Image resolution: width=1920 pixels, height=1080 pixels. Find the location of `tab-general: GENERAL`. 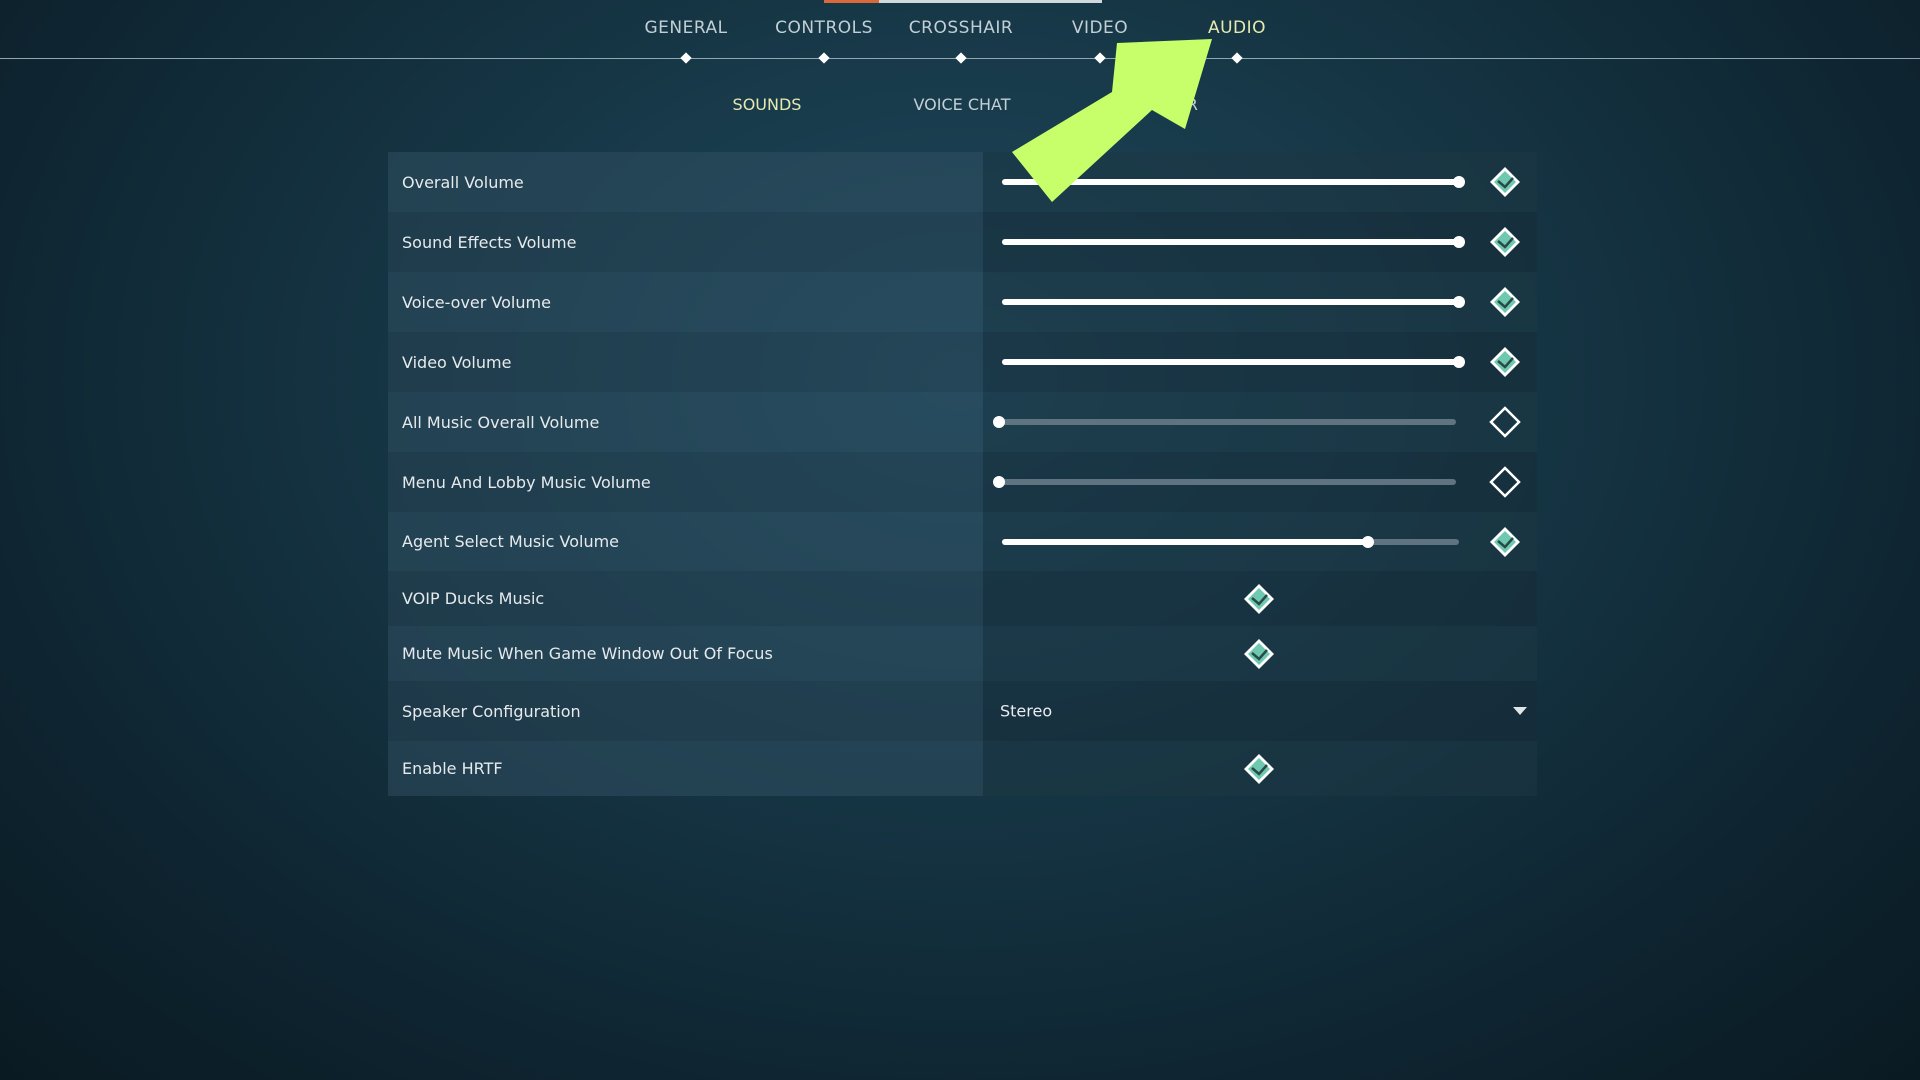

tab-general: GENERAL is located at coordinates (685, 28).